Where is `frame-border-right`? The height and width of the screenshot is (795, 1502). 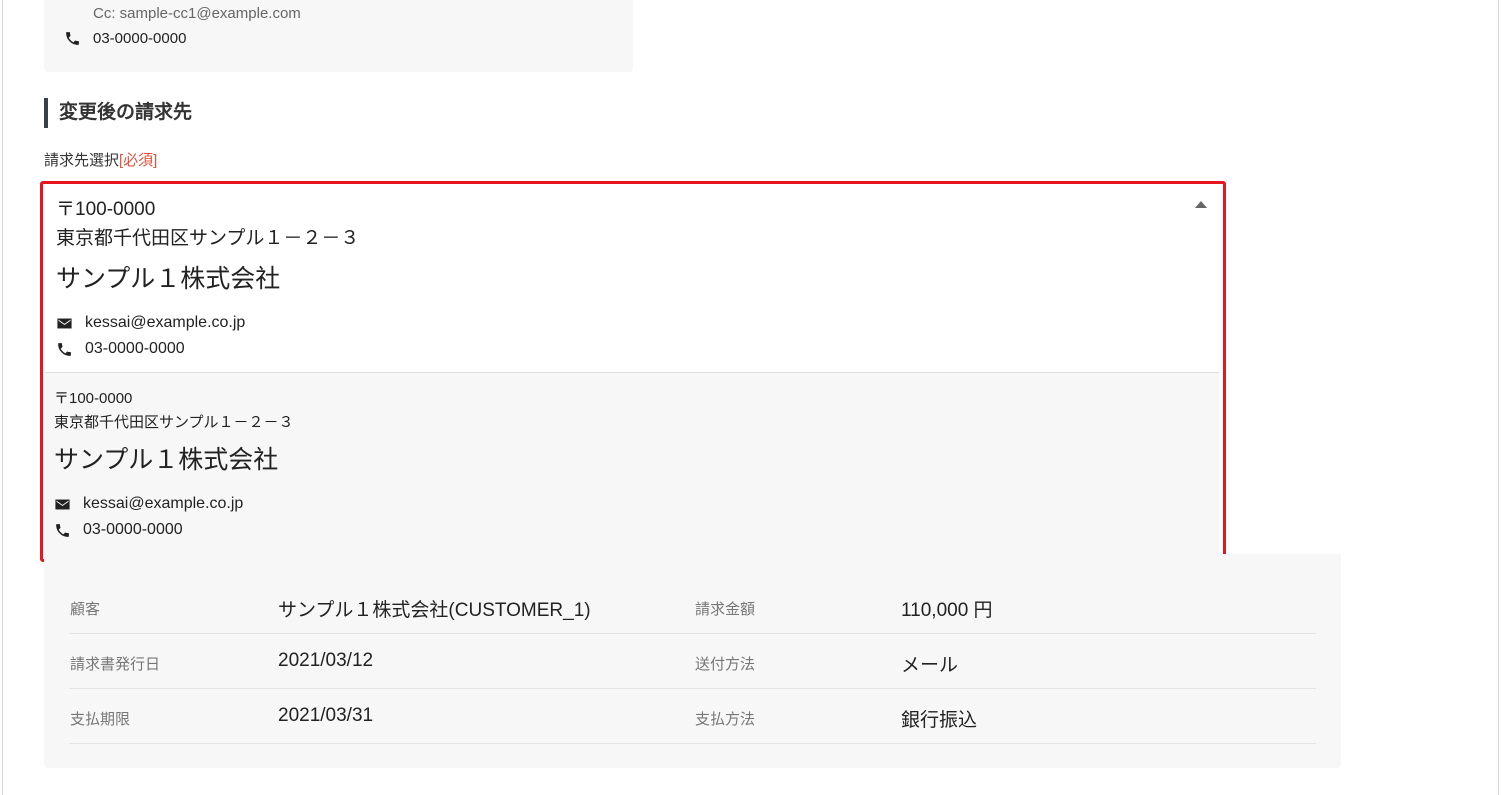
frame-border-right is located at coordinates (1498, 397).